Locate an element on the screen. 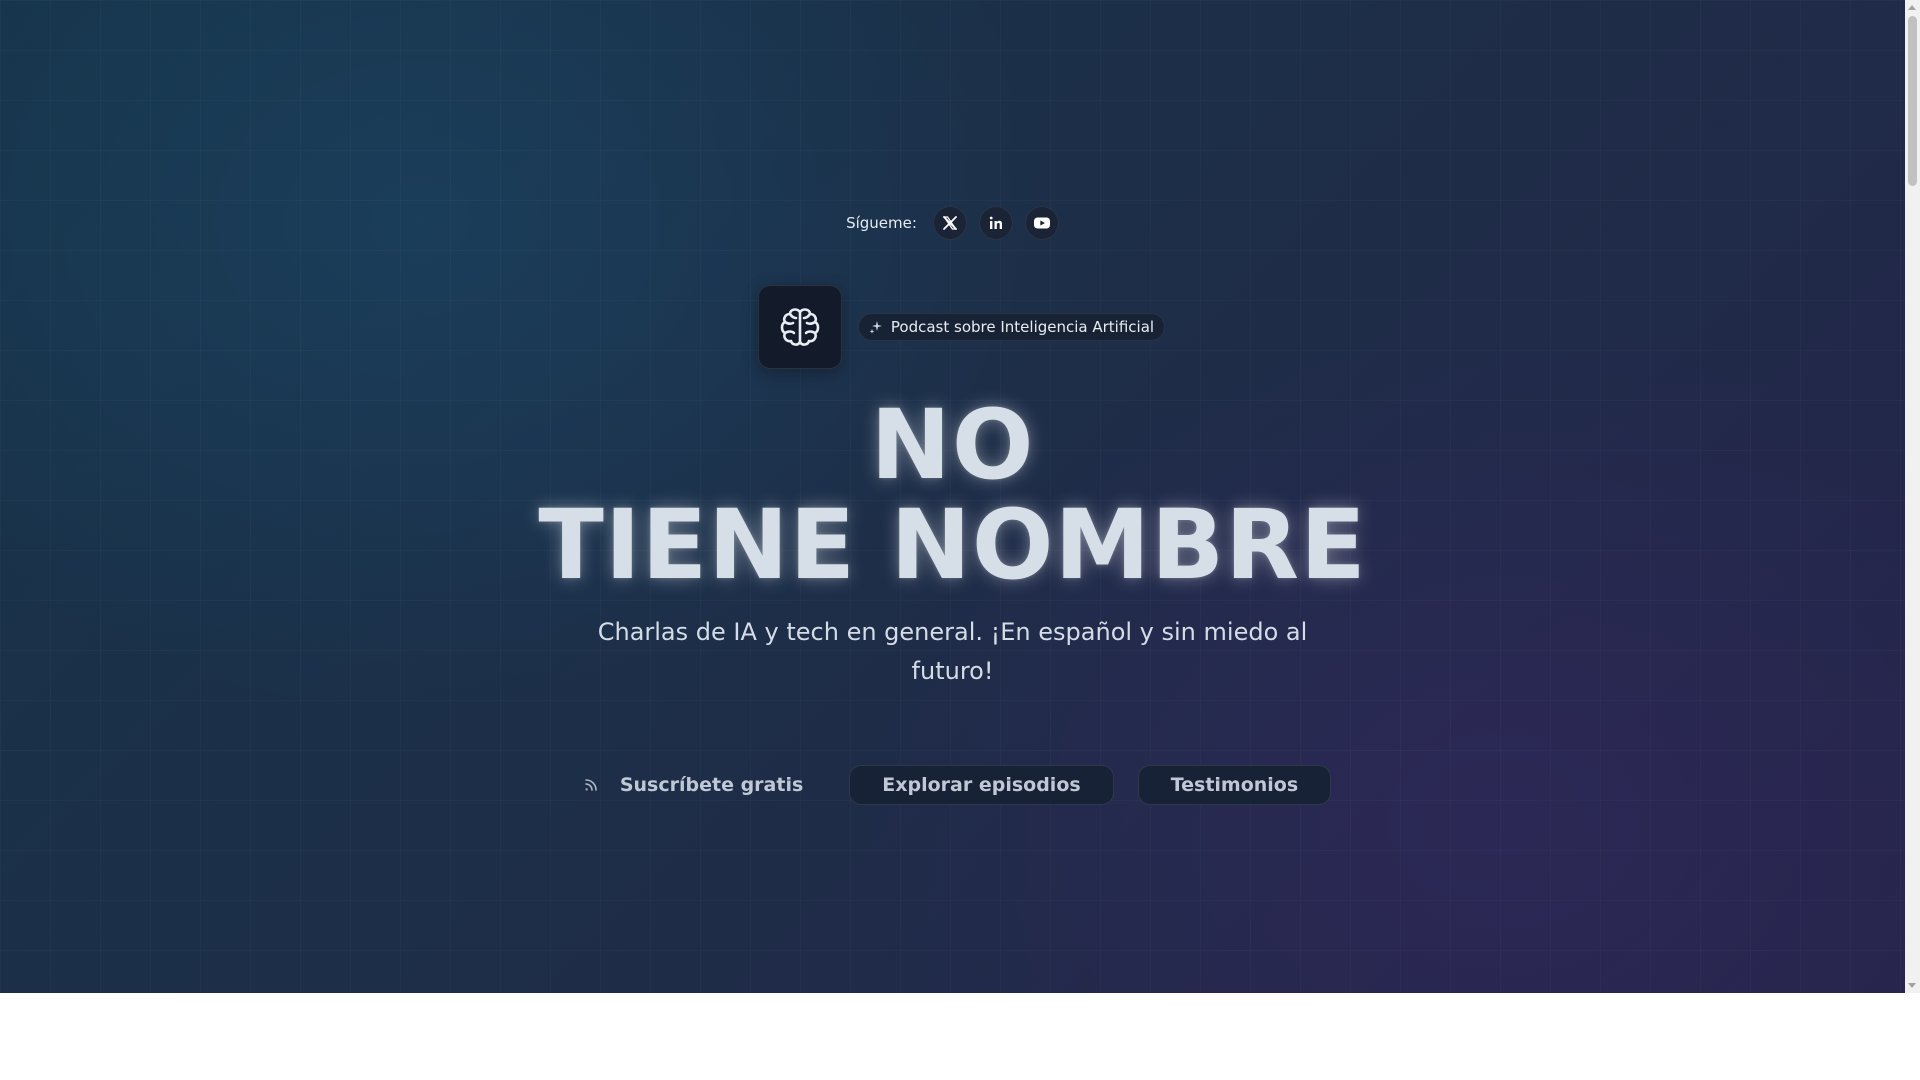 The width and height of the screenshot is (1920, 1080). testimonials-label: Testimonios is located at coordinates (1234, 785).